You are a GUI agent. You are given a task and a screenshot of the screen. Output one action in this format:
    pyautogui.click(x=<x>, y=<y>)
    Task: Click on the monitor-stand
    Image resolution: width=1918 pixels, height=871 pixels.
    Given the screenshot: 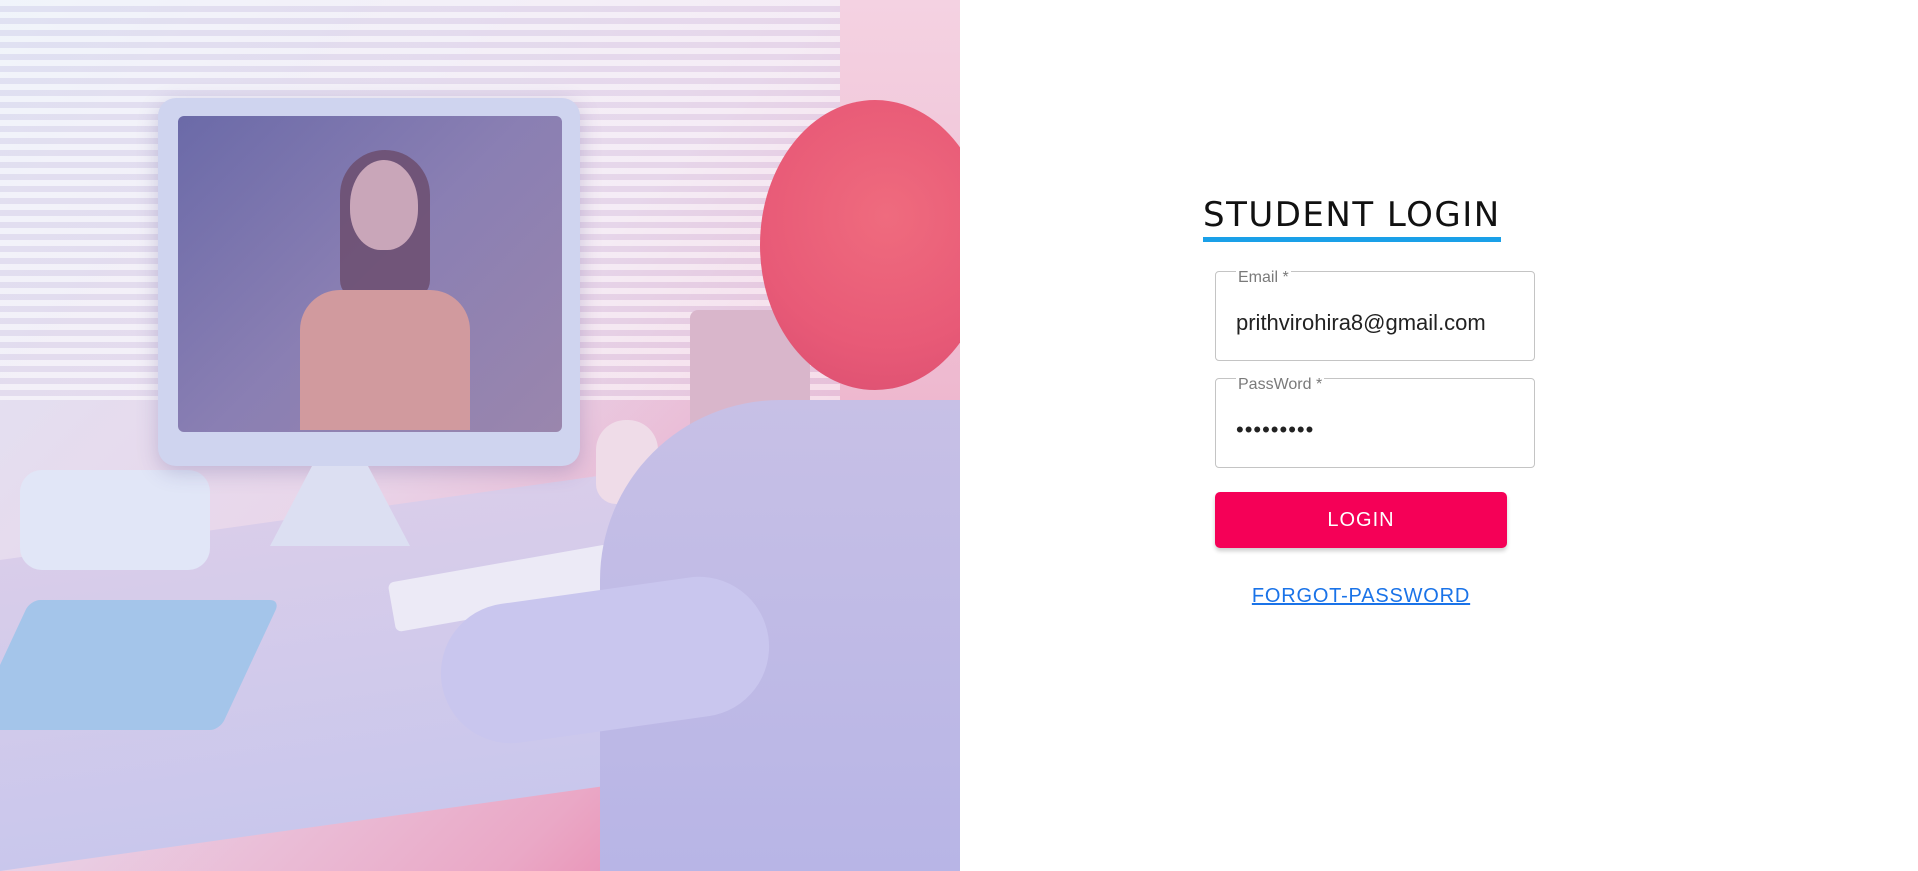 What is the action you would take?
    pyautogui.click(x=340, y=506)
    